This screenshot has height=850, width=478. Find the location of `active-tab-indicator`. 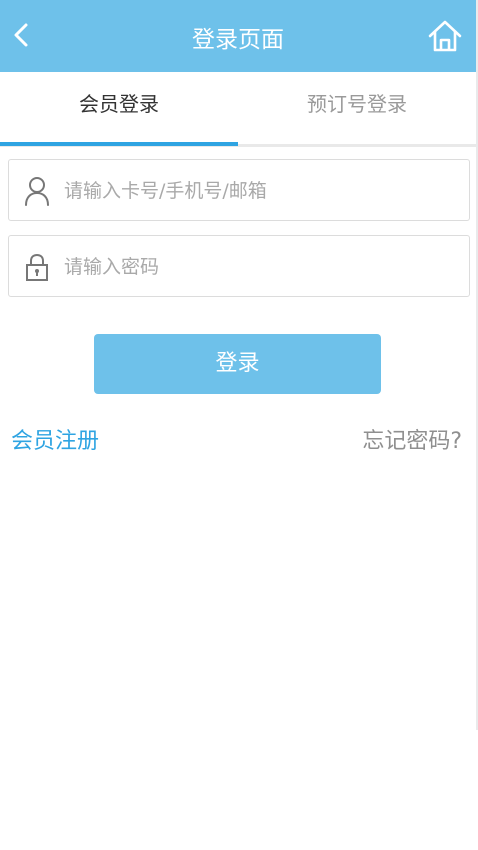

active-tab-indicator is located at coordinates (119, 144).